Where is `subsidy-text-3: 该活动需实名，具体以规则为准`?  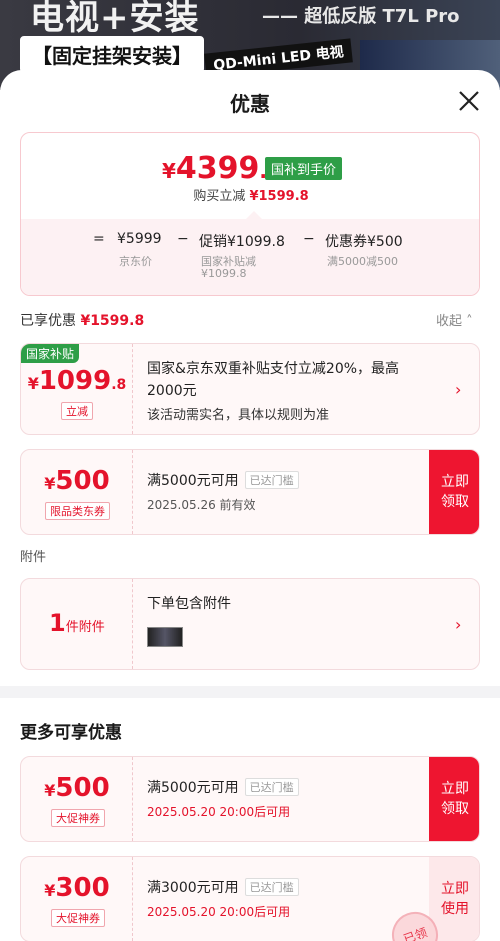 subsidy-text-3: 该活动需实名，具体以规则为准 is located at coordinates (238, 415).